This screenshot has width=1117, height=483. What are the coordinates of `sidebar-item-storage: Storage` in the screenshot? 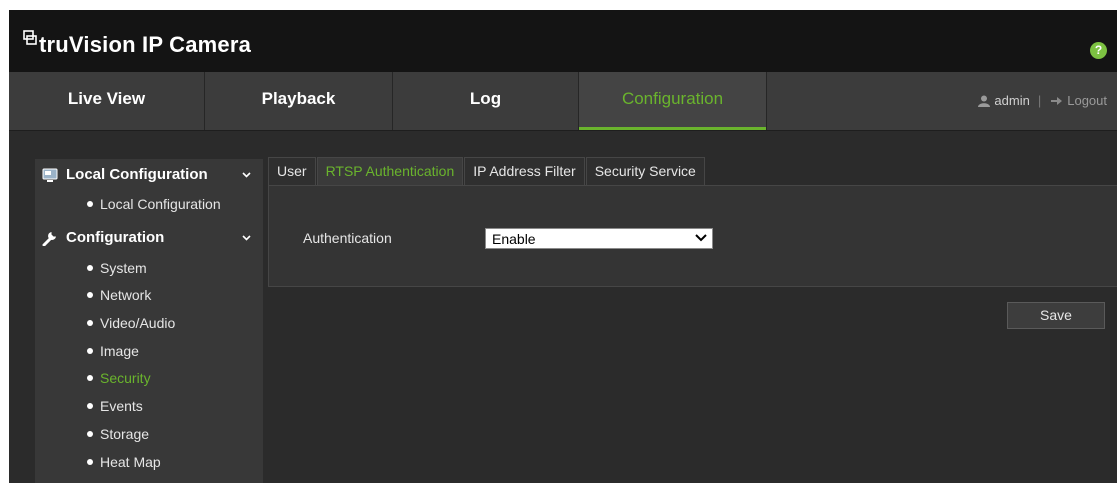 It's located at (149, 434).